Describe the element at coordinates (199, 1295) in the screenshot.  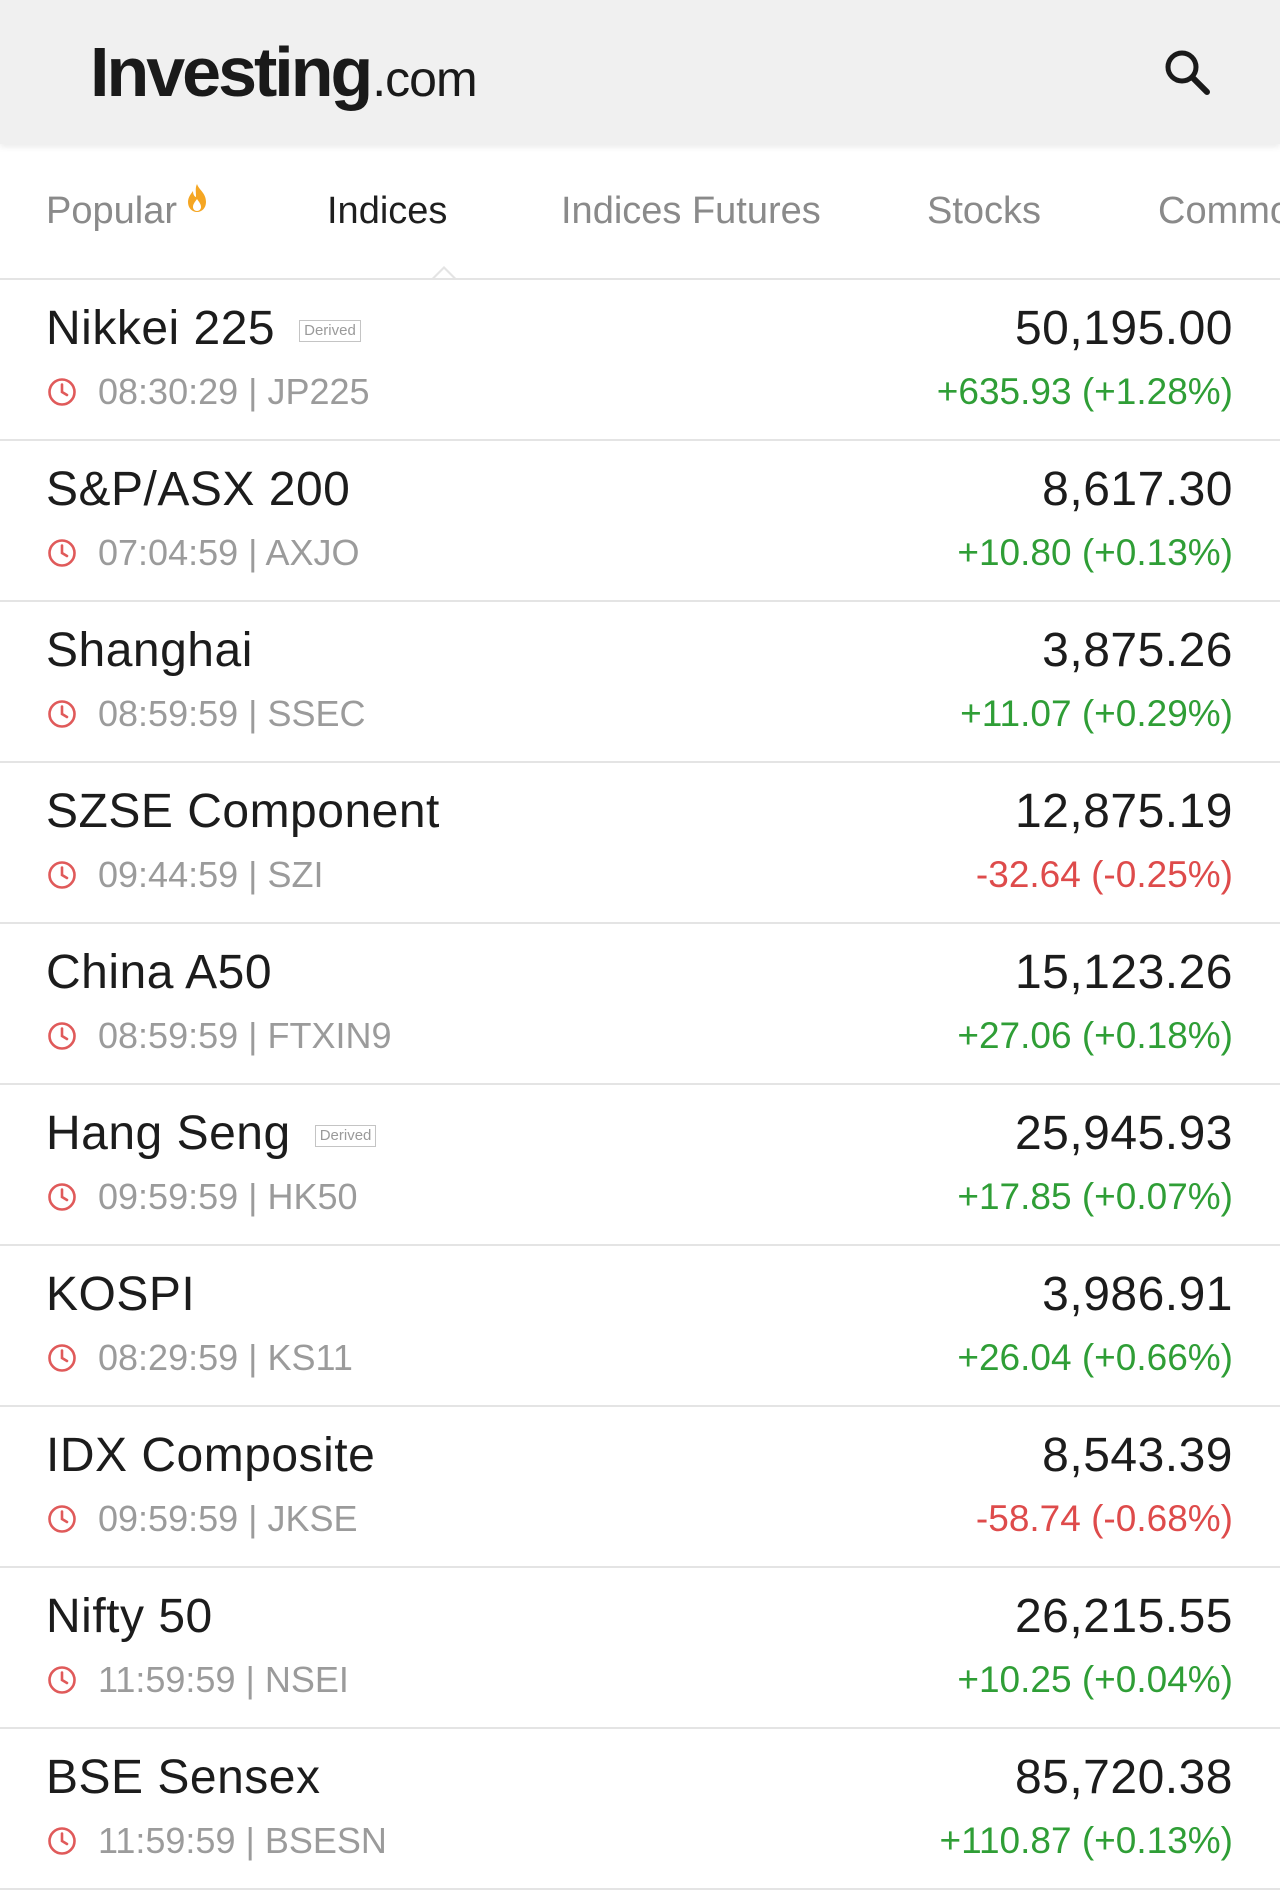
I see `name-line: KOSPI` at that location.